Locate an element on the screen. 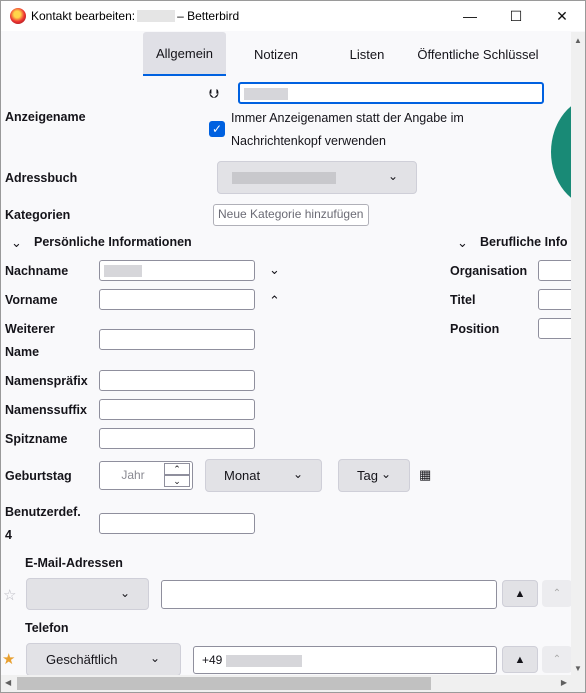  scroll-down-icon: ▼ is located at coordinates (578, 668).